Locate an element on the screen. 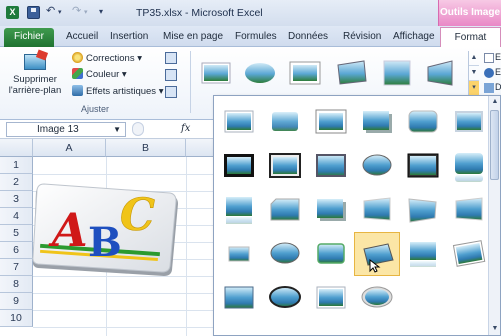 This screenshot has height=336, width=501. gallery-scroll-thumb is located at coordinates (494, 145).